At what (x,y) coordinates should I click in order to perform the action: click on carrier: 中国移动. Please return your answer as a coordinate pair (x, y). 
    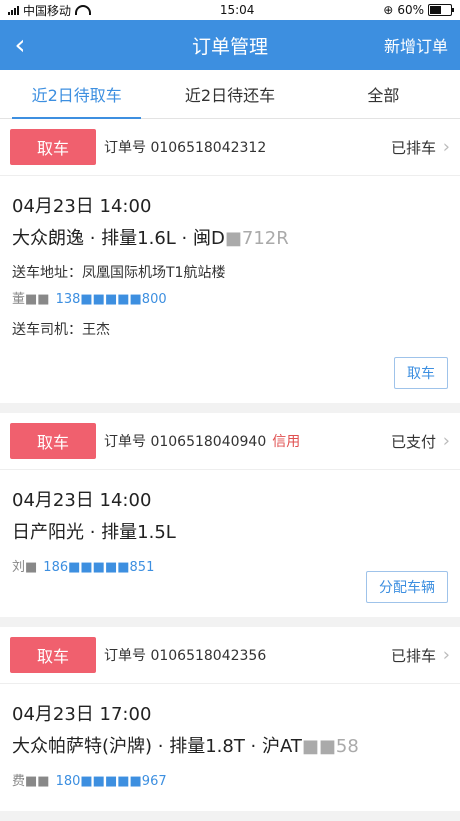
    Looking at the image, I should click on (47, 10).